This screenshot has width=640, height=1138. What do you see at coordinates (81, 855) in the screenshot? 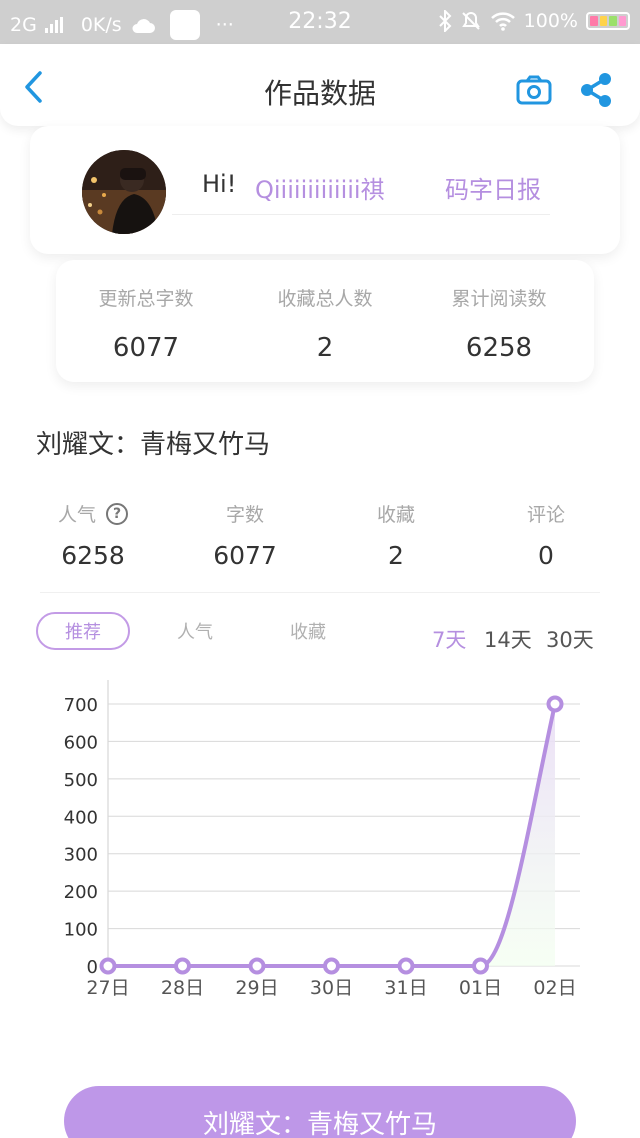
I see `y-tick-label: 300` at bounding box center [81, 855].